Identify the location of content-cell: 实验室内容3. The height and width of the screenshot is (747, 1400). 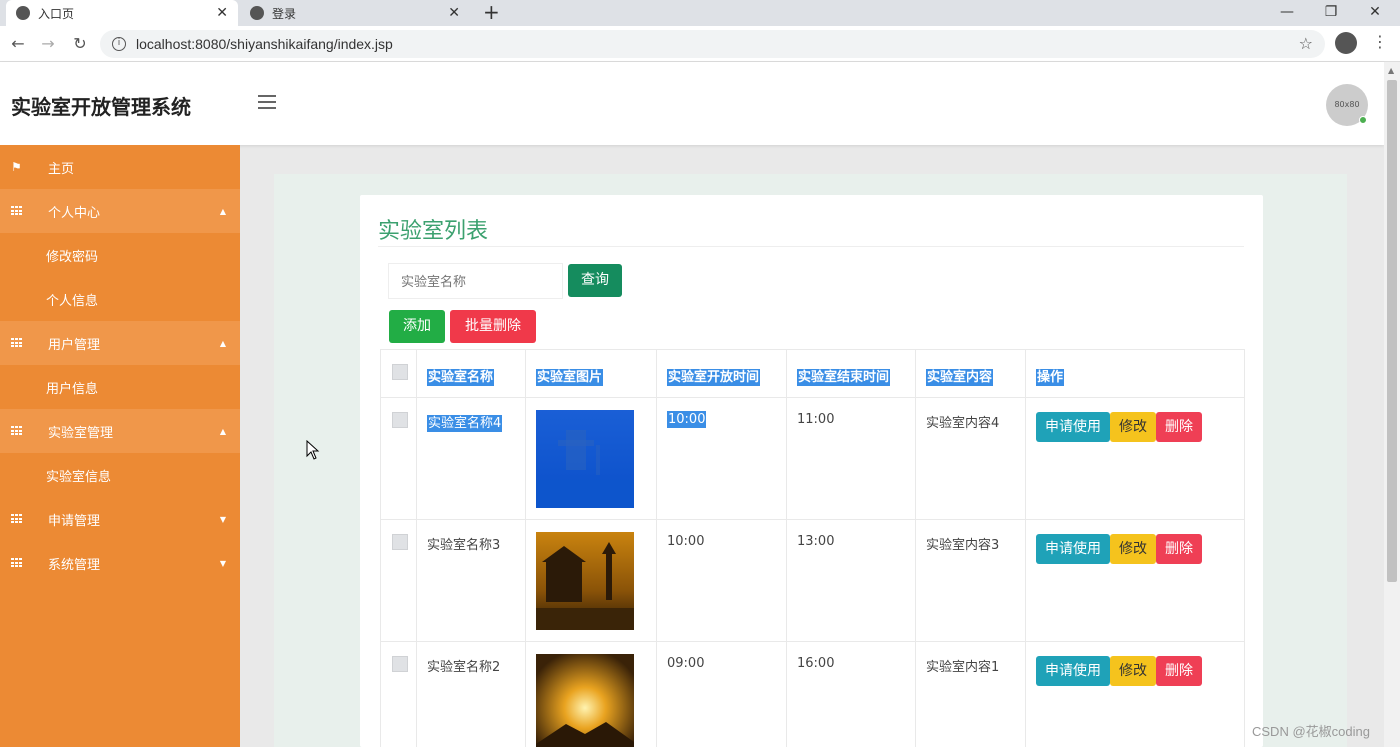
(970, 580).